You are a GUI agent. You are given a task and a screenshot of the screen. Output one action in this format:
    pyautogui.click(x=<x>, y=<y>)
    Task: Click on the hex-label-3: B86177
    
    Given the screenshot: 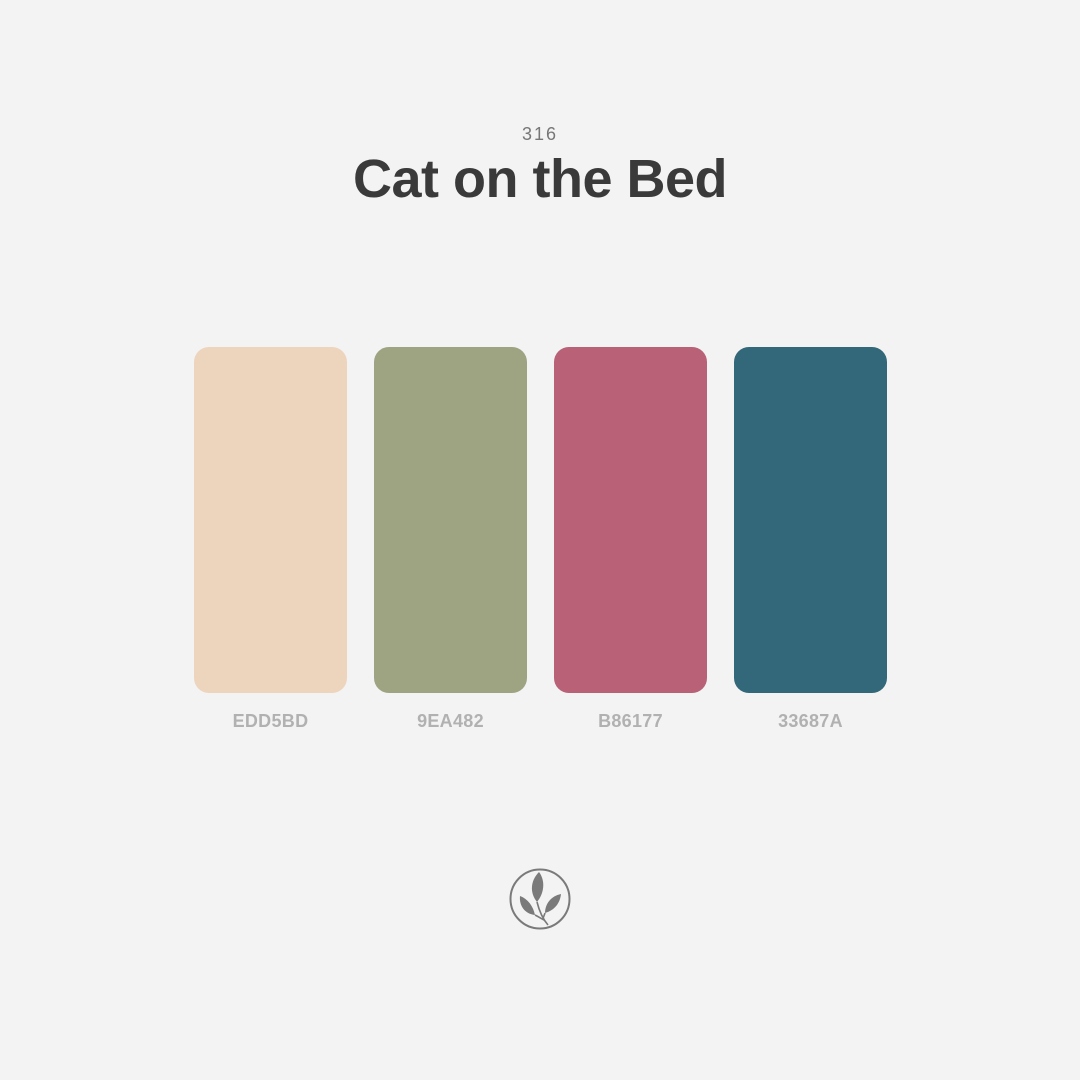 What is the action you would take?
    pyautogui.click(x=630, y=721)
    